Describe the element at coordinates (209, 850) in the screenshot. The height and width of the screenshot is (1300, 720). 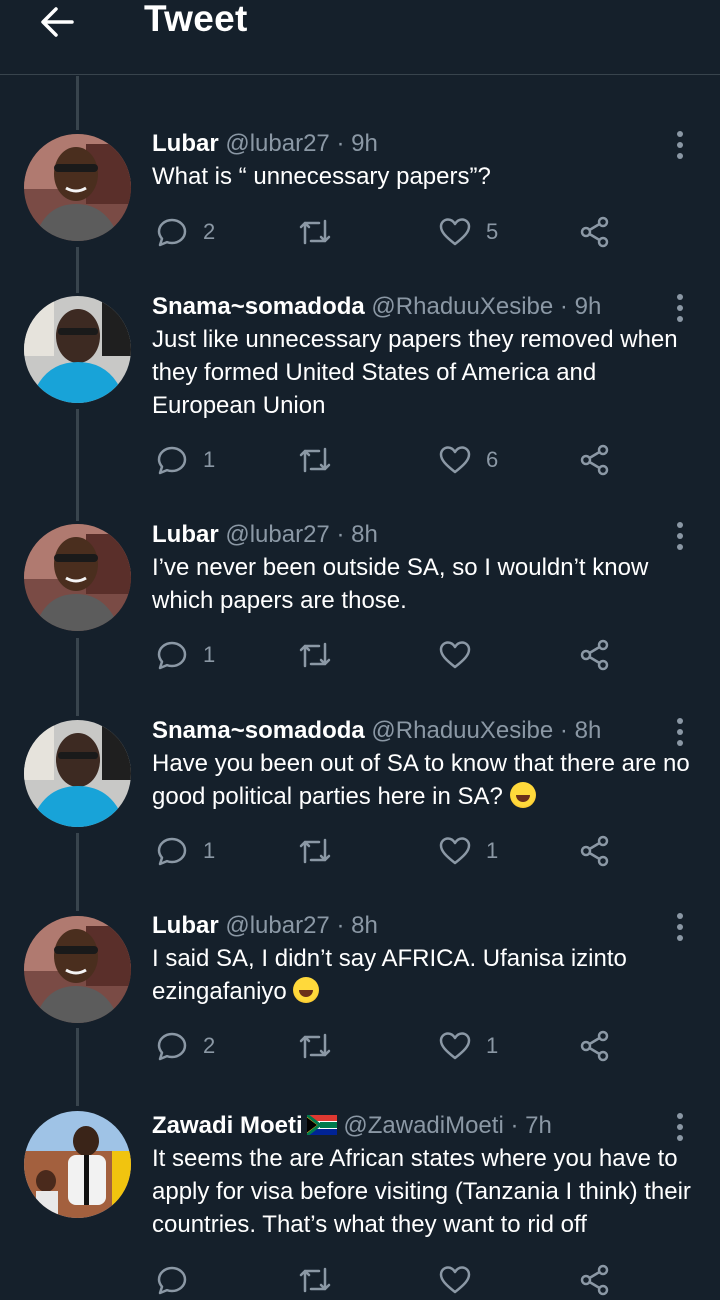
I see `reply-count: 1` at that location.